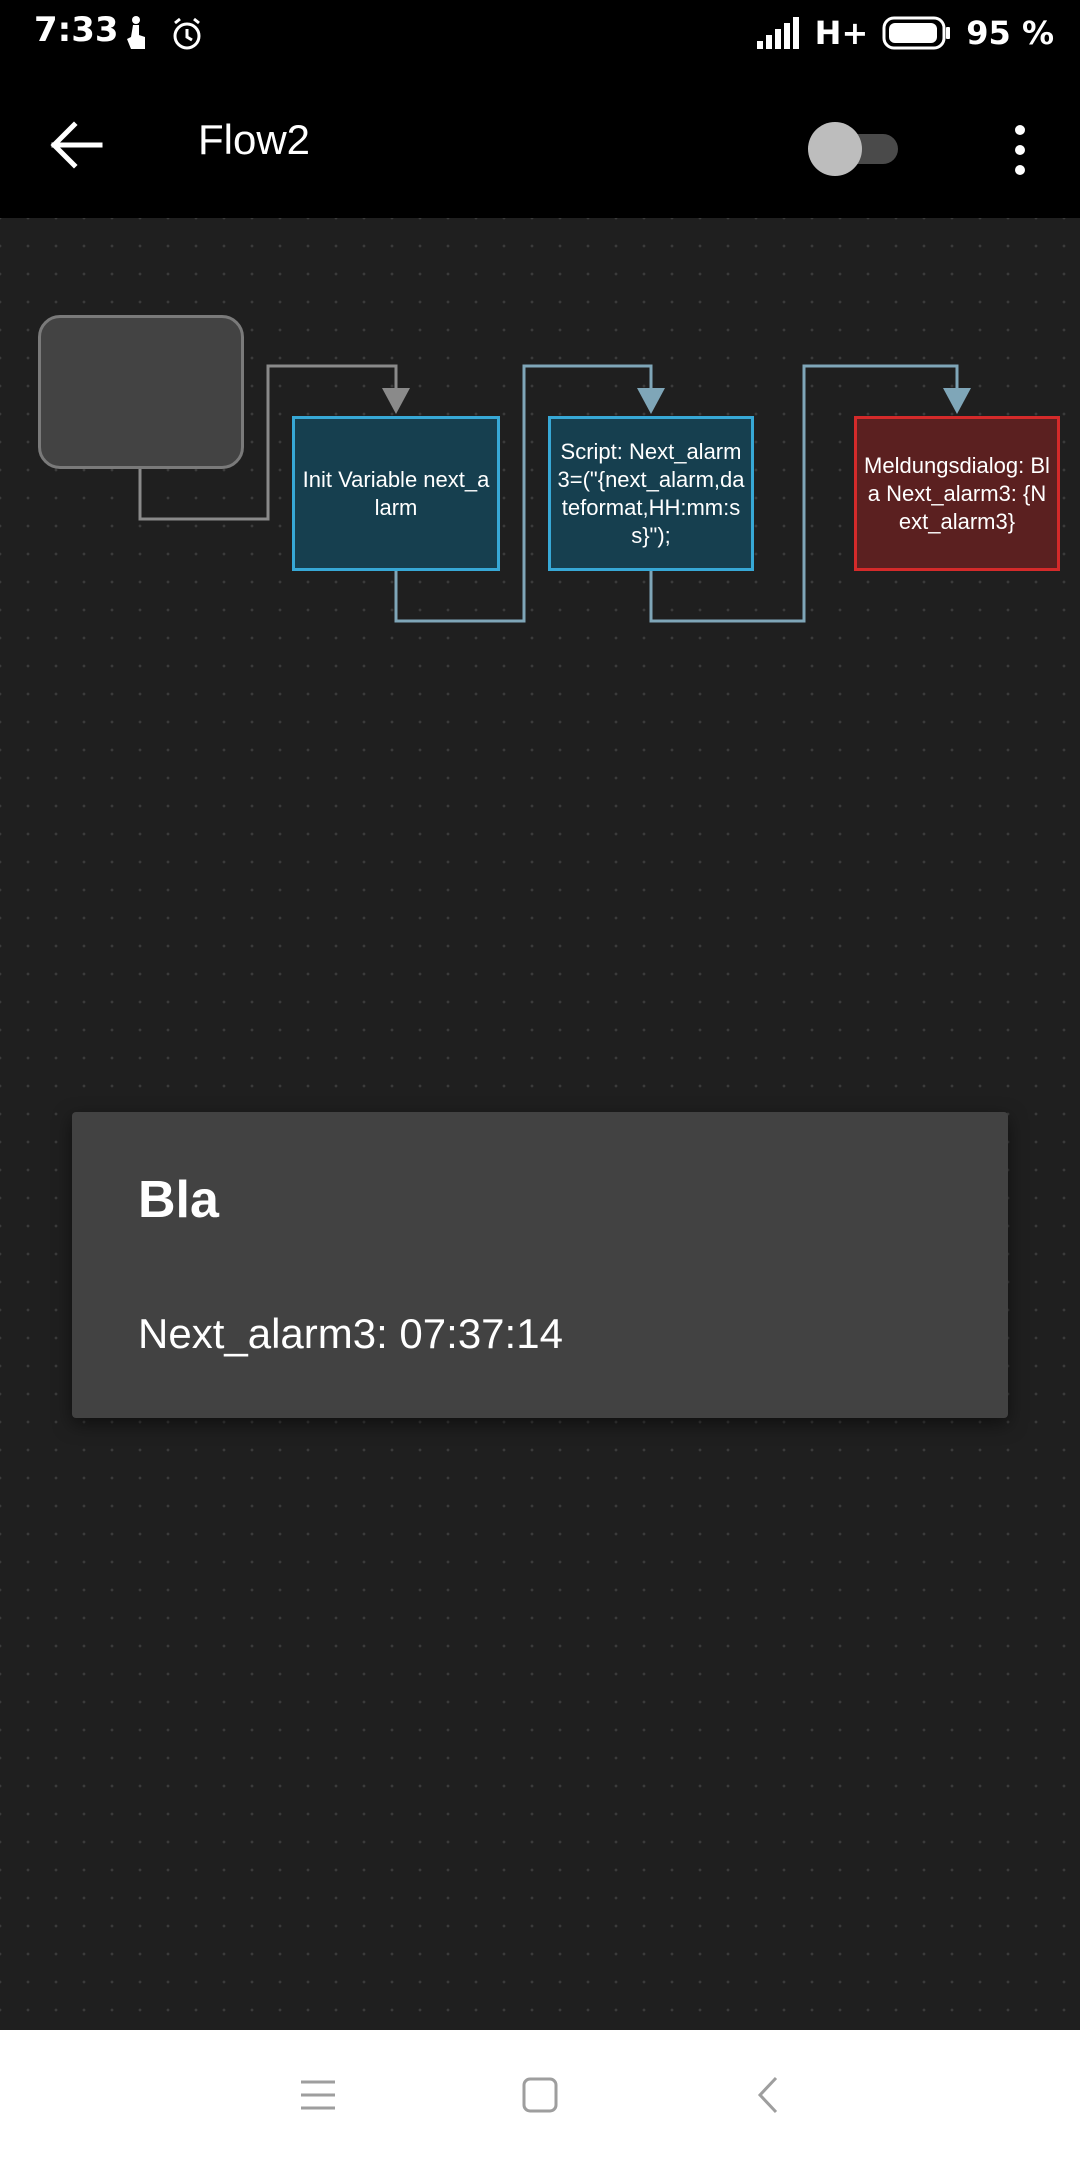  I want to click on toggle-thumb, so click(835, 149).